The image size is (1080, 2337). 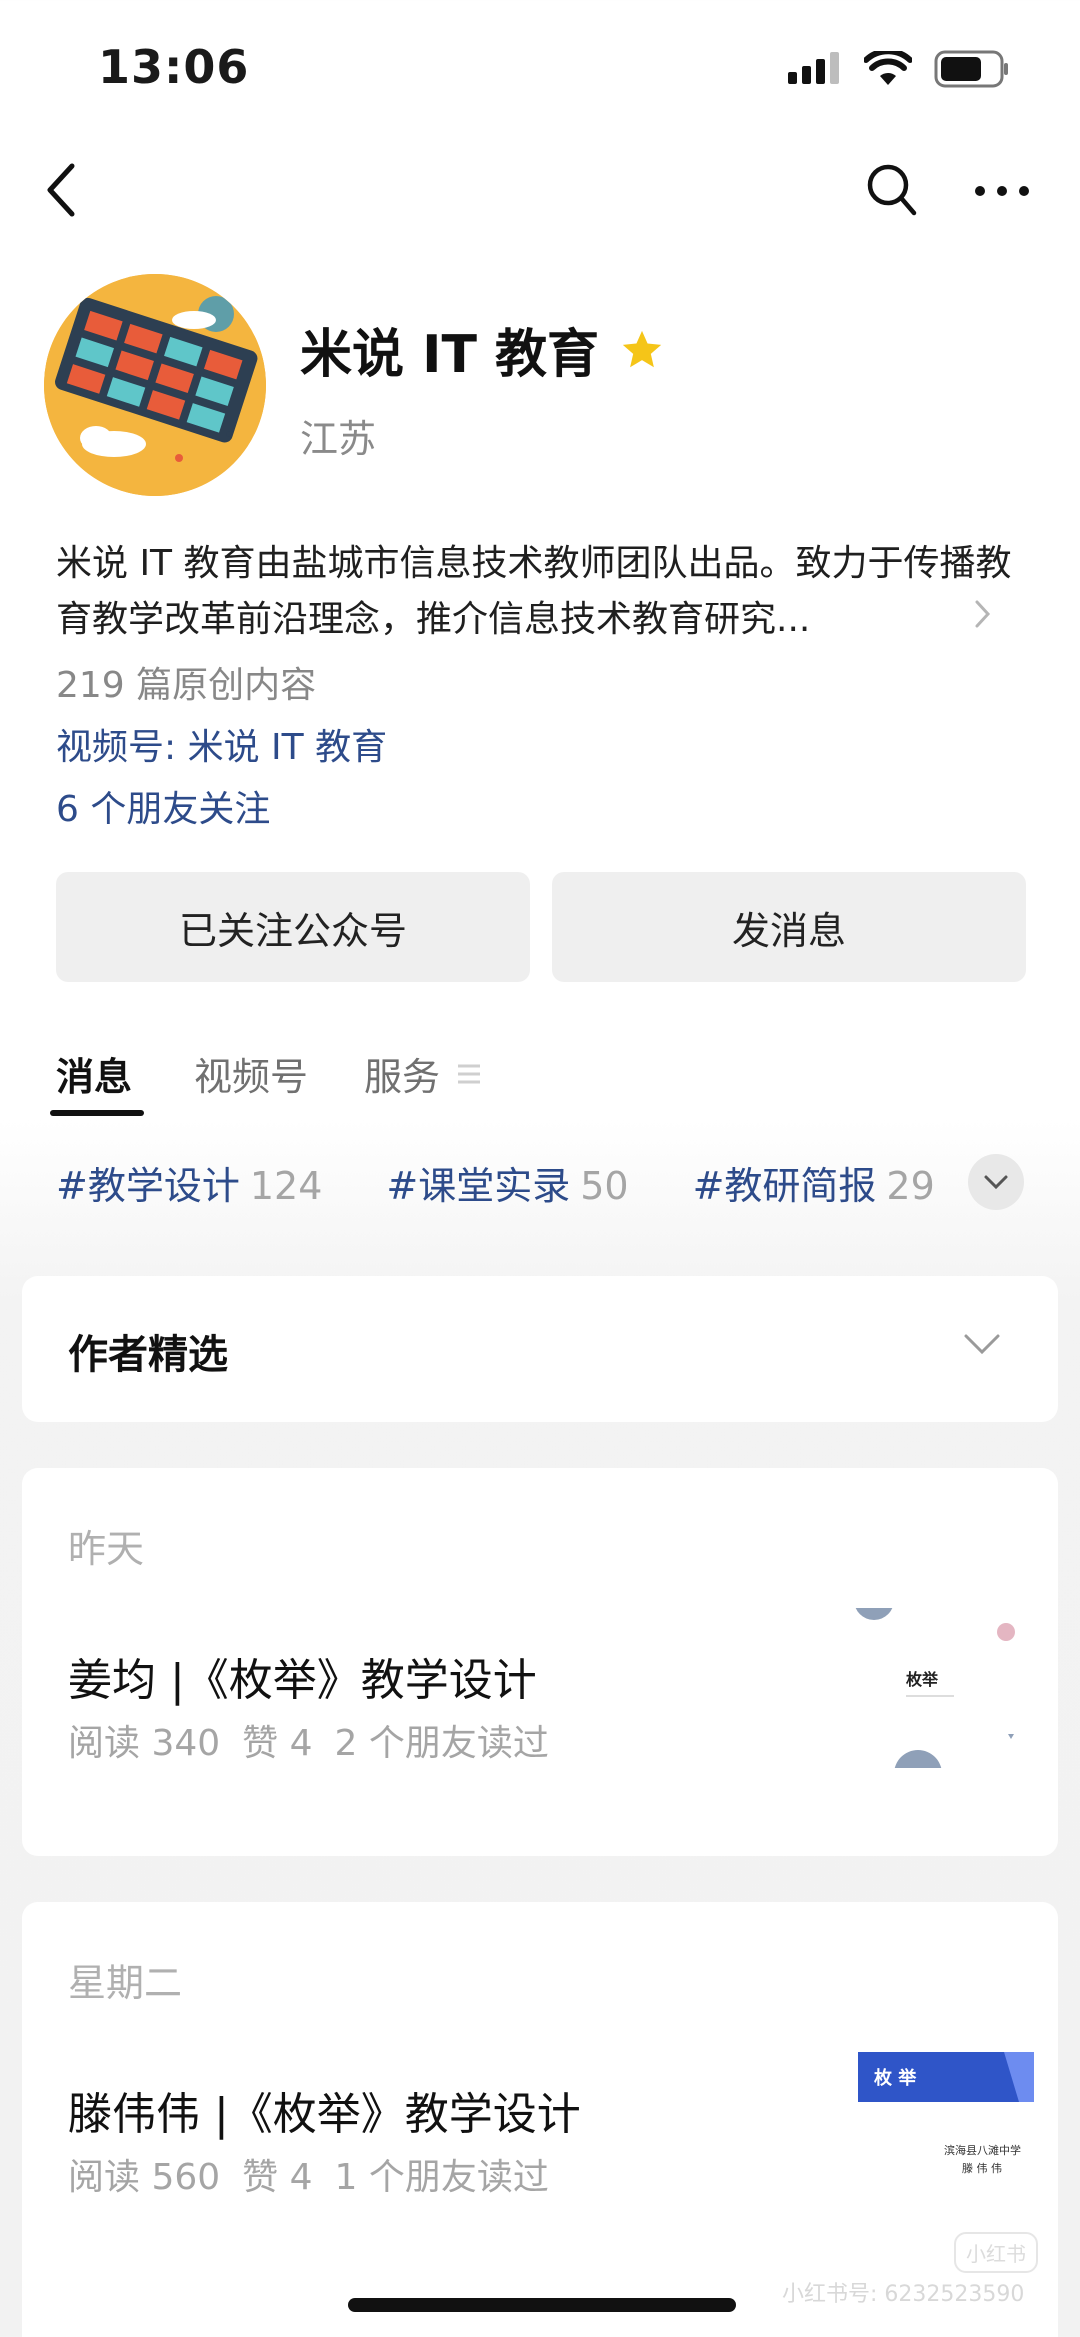 What do you see at coordinates (903, 2294) in the screenshot?
I see `watermark-text: 小红书号: 6232523590` at bounding box center [903, 2294].